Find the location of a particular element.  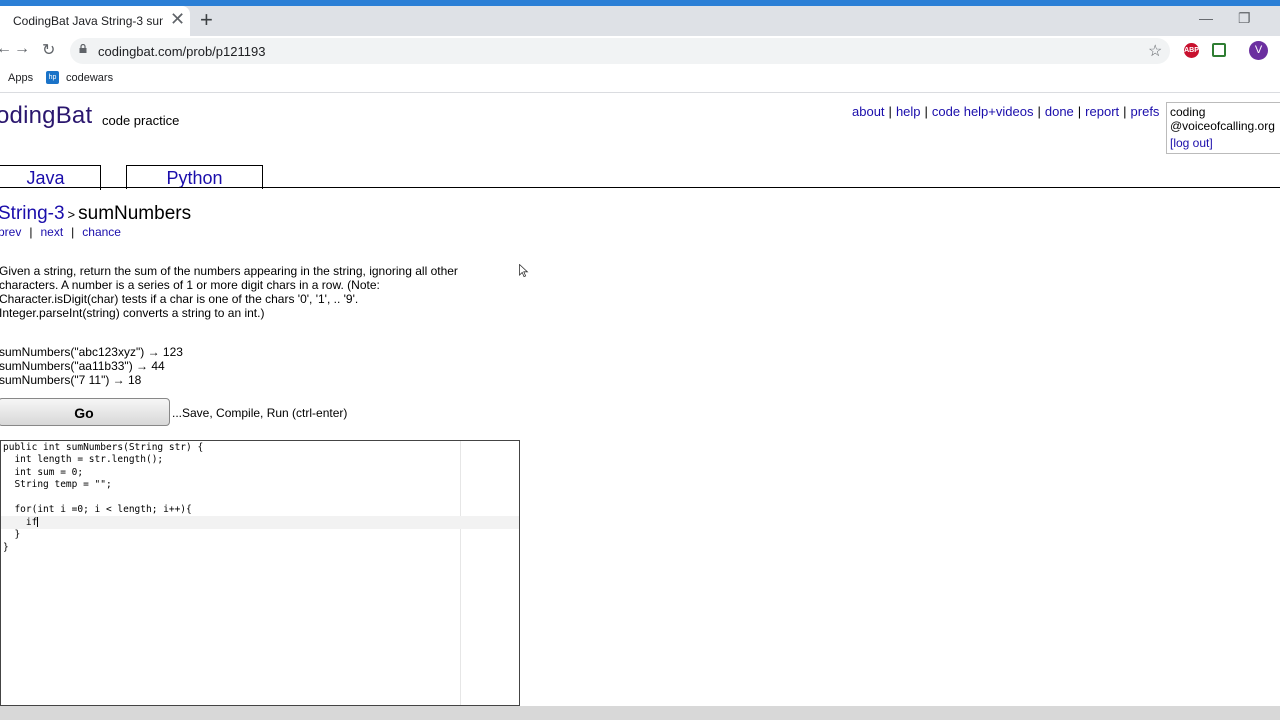

logout-link: [log out] is located at coordinates (1191, 143).